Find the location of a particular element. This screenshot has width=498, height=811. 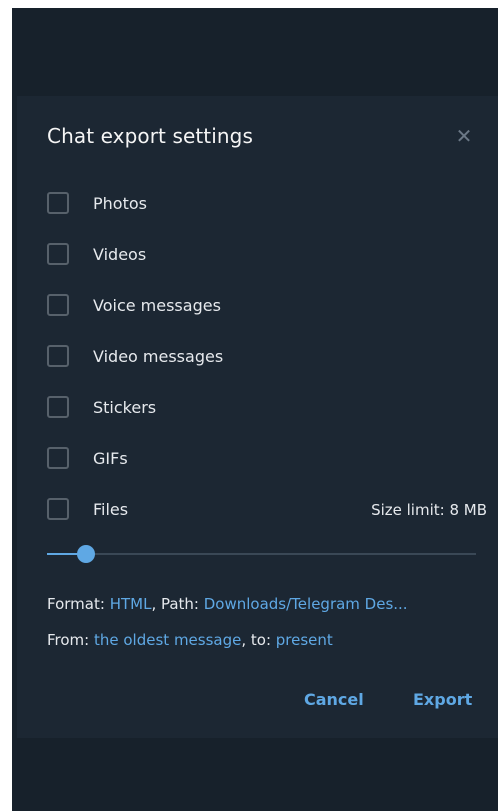

videos-checkbox is located at coordinates (58, 254).